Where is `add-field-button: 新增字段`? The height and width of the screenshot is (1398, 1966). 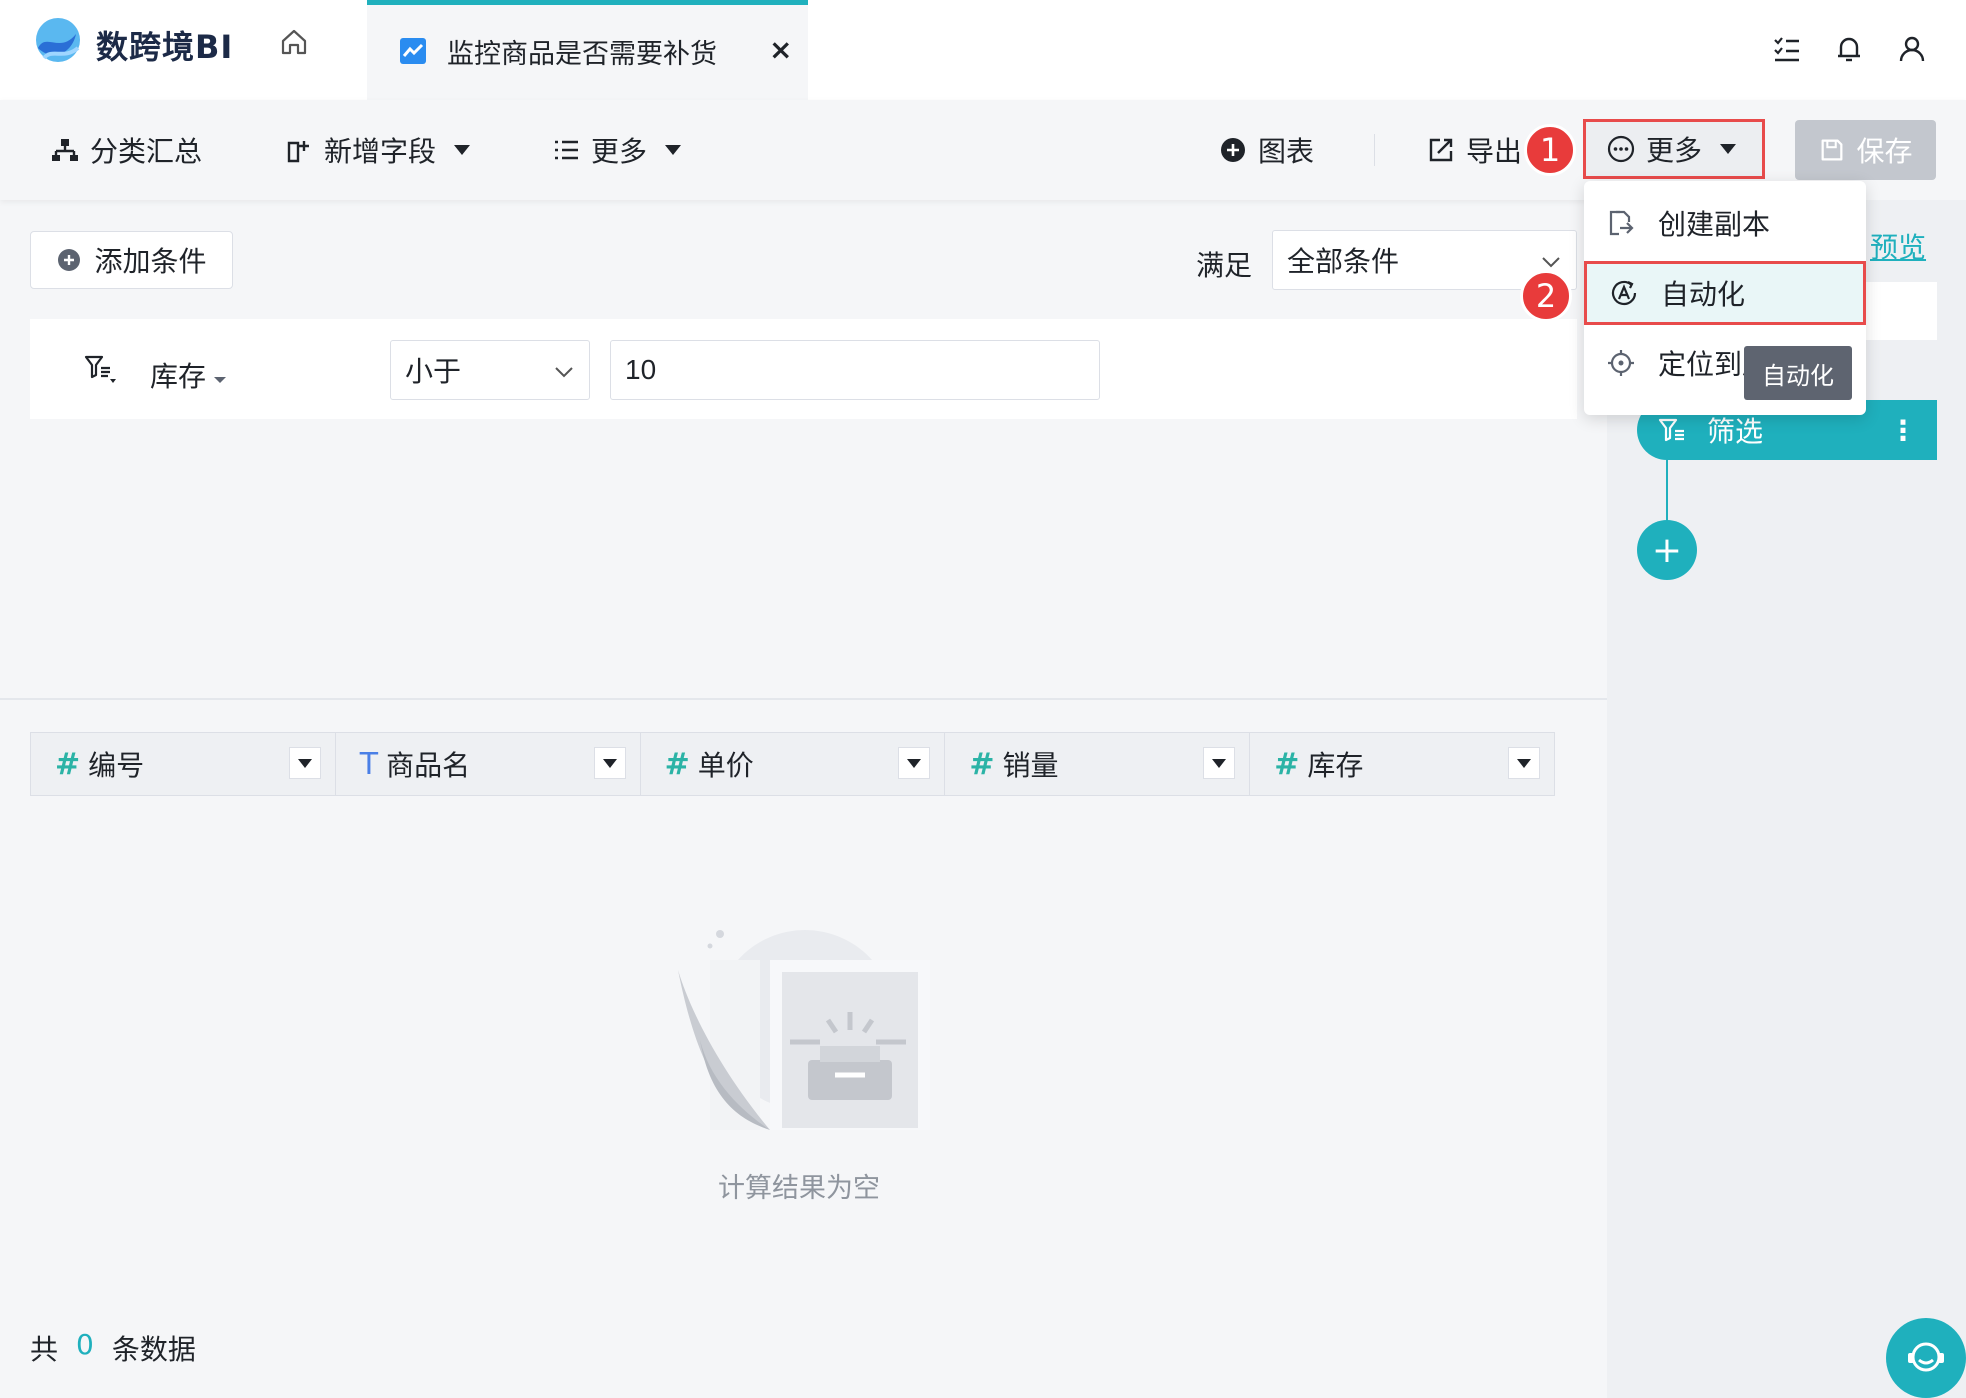 add-field-button: 新增字段 is located at coordinates (377, 150).